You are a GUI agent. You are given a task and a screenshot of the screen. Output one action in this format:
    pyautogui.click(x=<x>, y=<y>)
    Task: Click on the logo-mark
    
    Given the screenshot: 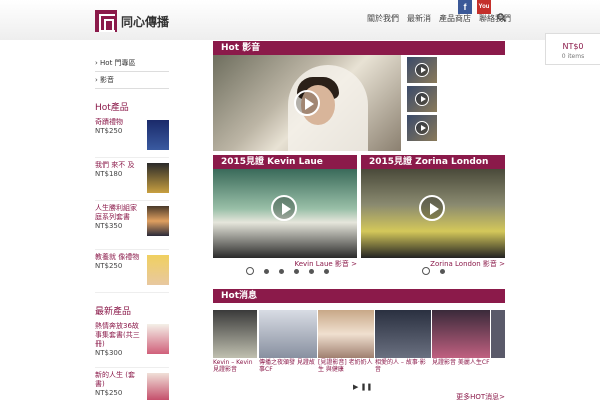 What is the action you would take?
    pyautogui.click(x=106, y=21)
    